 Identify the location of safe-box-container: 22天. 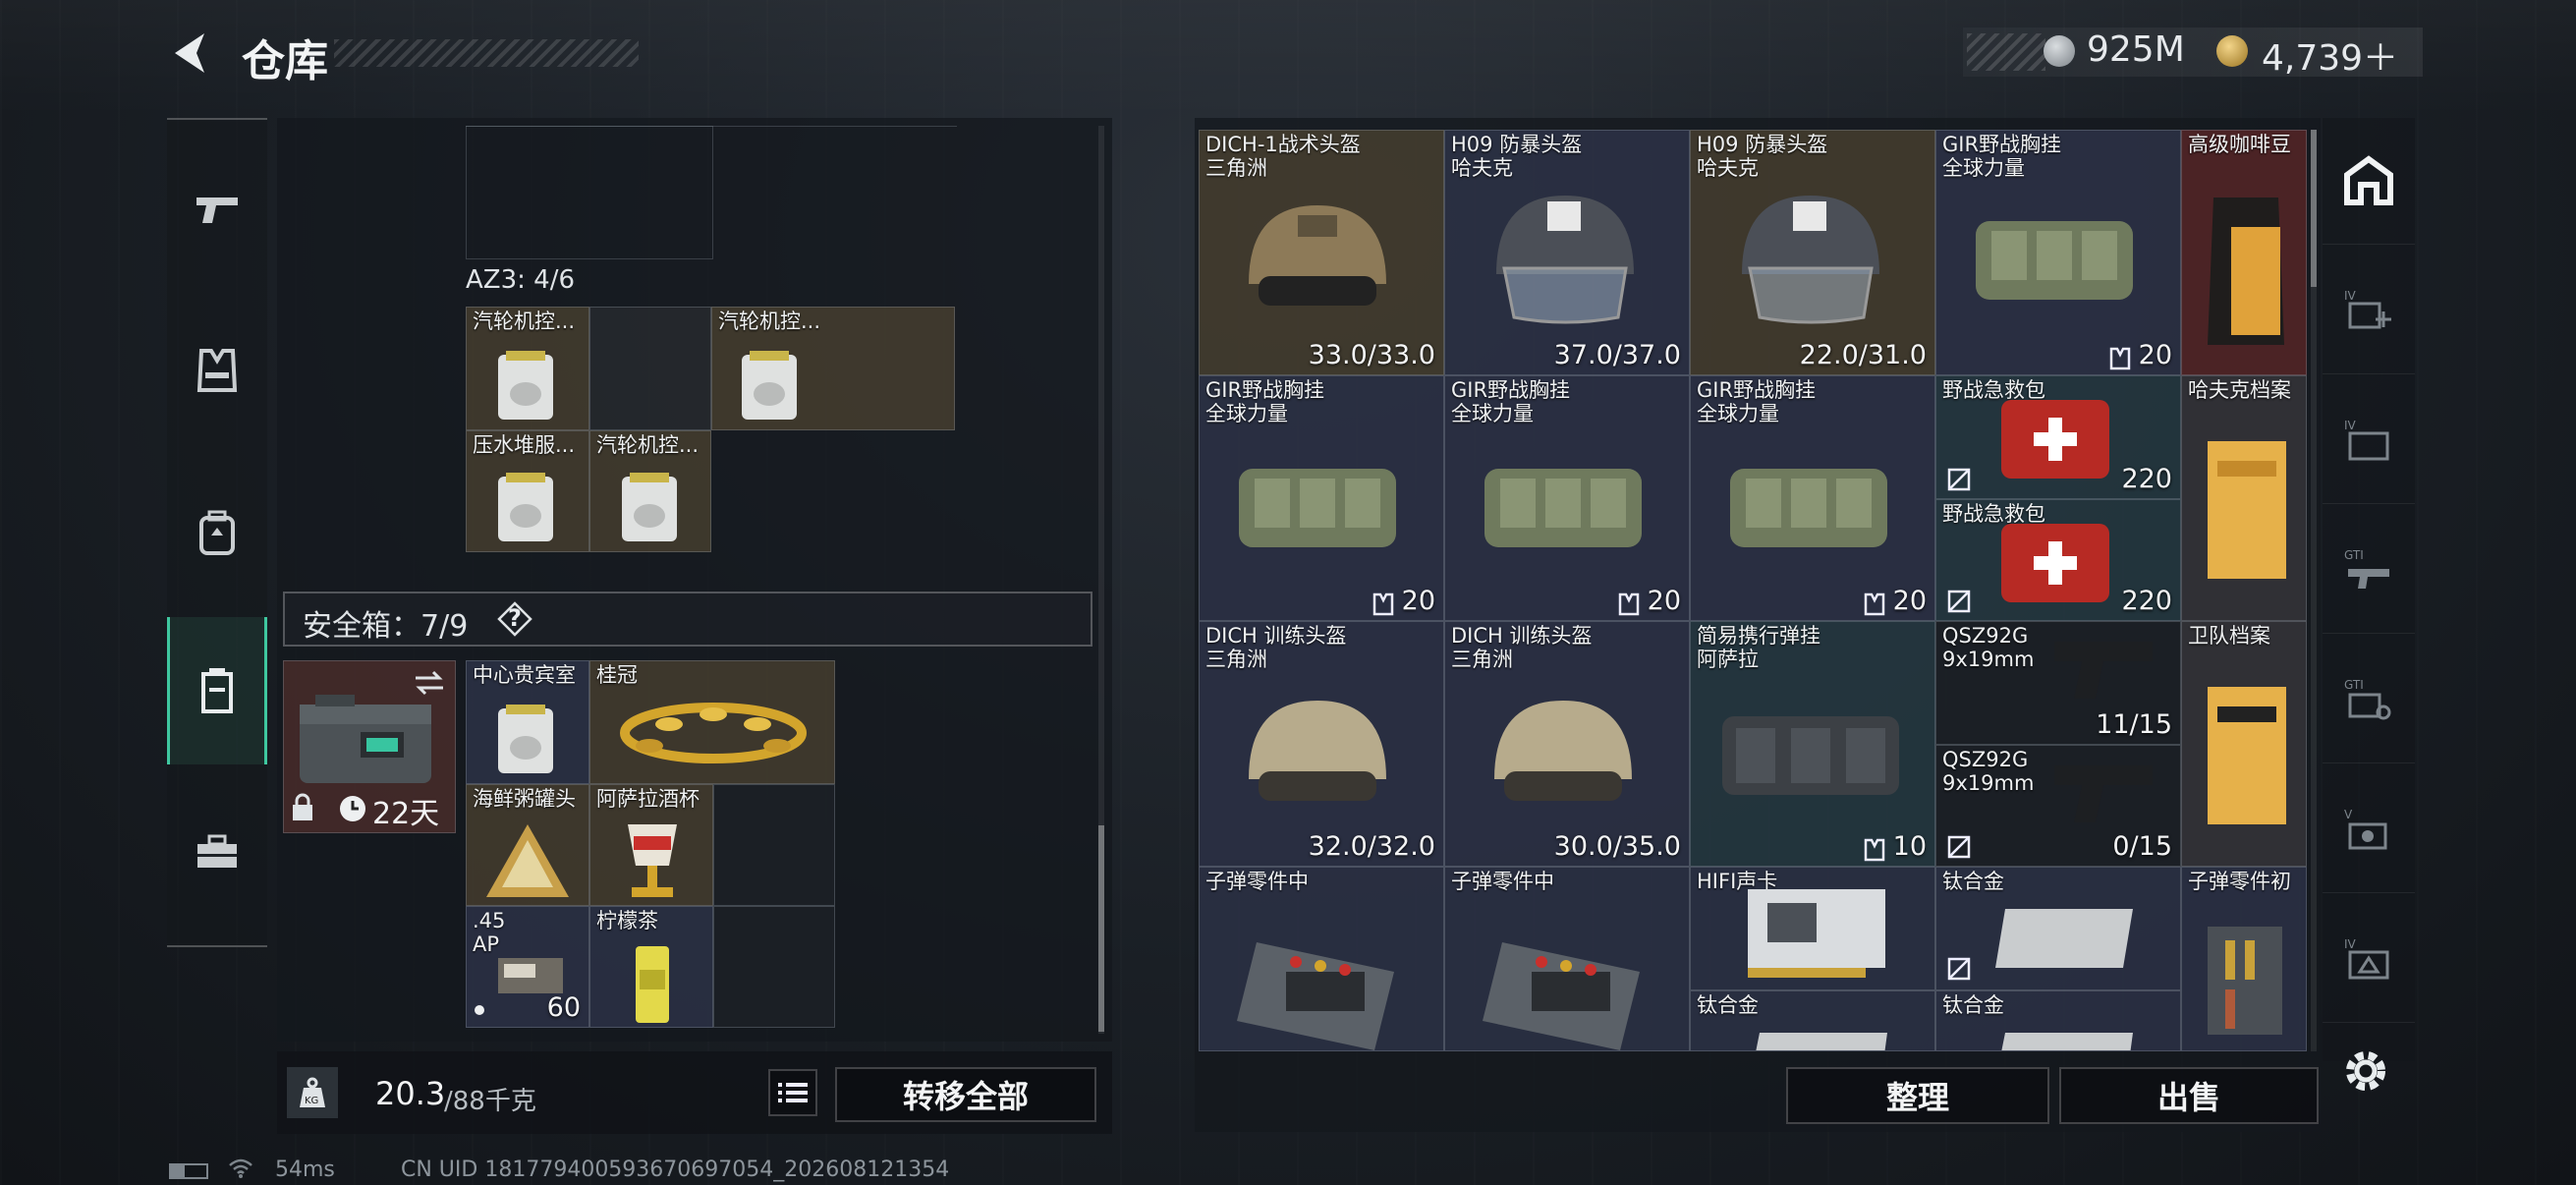
(369, 747).